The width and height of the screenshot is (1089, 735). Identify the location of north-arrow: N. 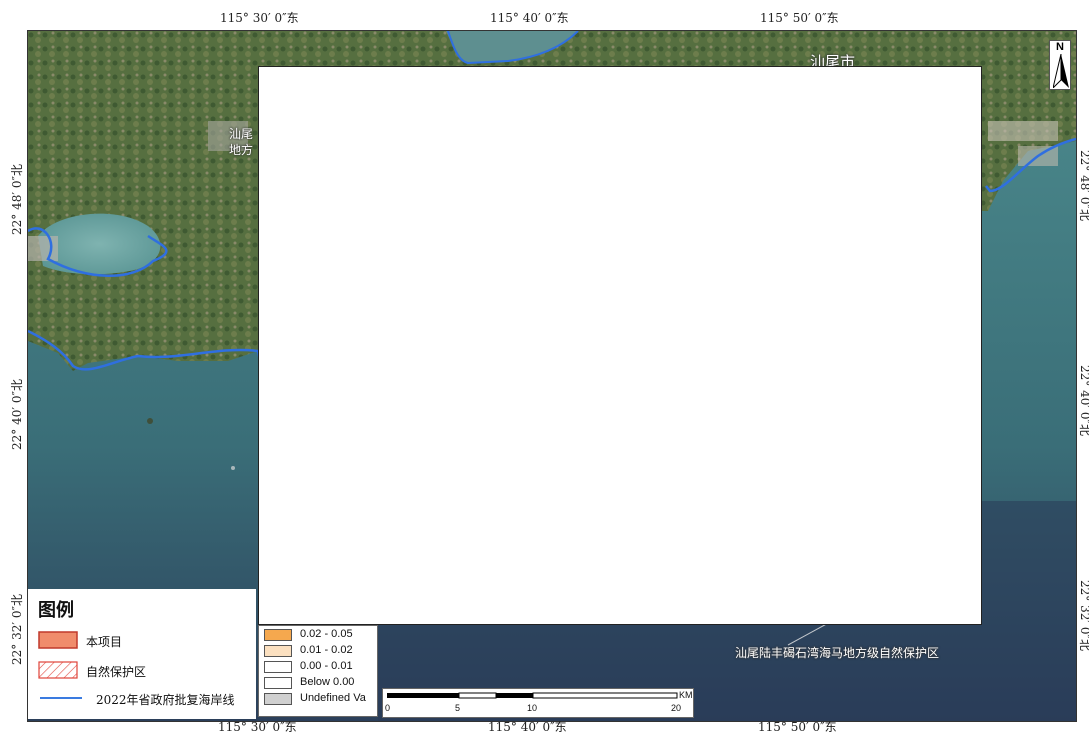
(1060, 65).